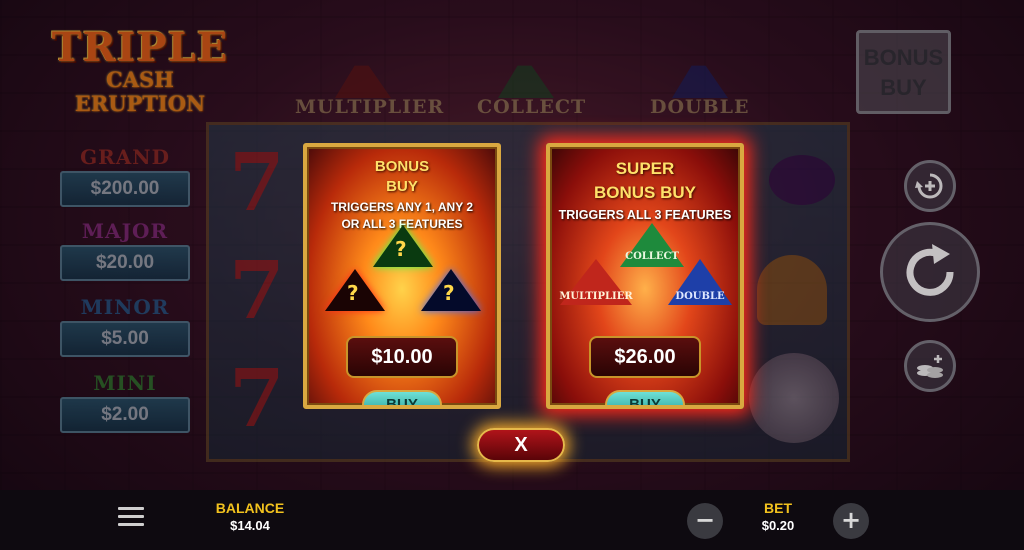 The height and width of the screenshot is (550, 1024). I want to click on bet-display: BET $0.20, so click(778, 516).